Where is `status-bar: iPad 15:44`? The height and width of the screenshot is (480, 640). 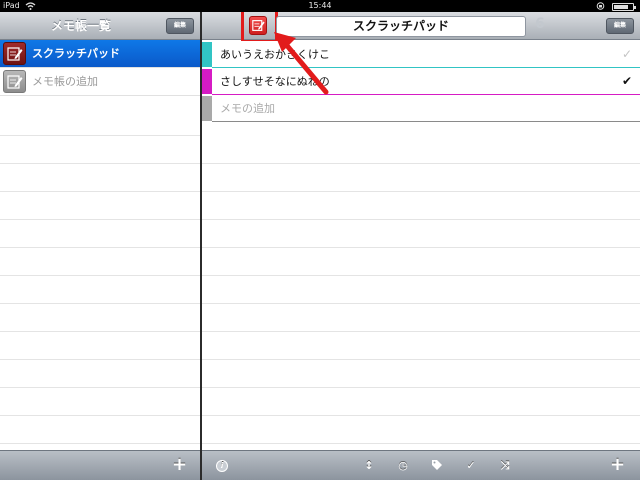 status-bar: iPad 15:44 is located at coordinates (320, 6).